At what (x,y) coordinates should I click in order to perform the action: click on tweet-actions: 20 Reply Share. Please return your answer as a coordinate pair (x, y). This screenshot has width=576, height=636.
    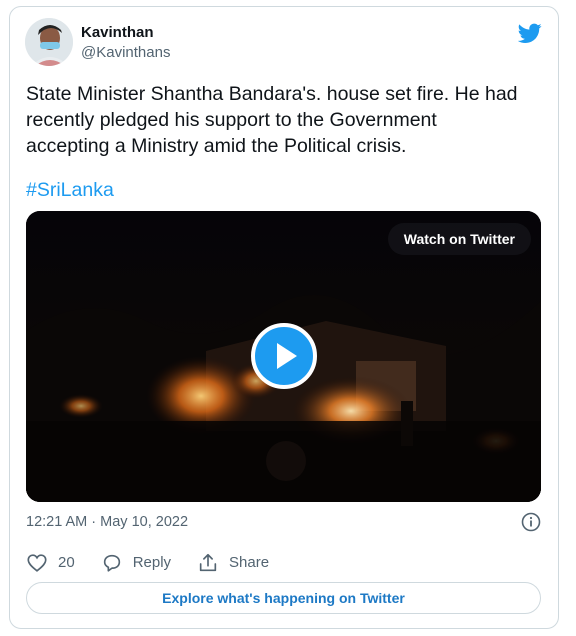
    Looking at the image, I should click on (160, 563).